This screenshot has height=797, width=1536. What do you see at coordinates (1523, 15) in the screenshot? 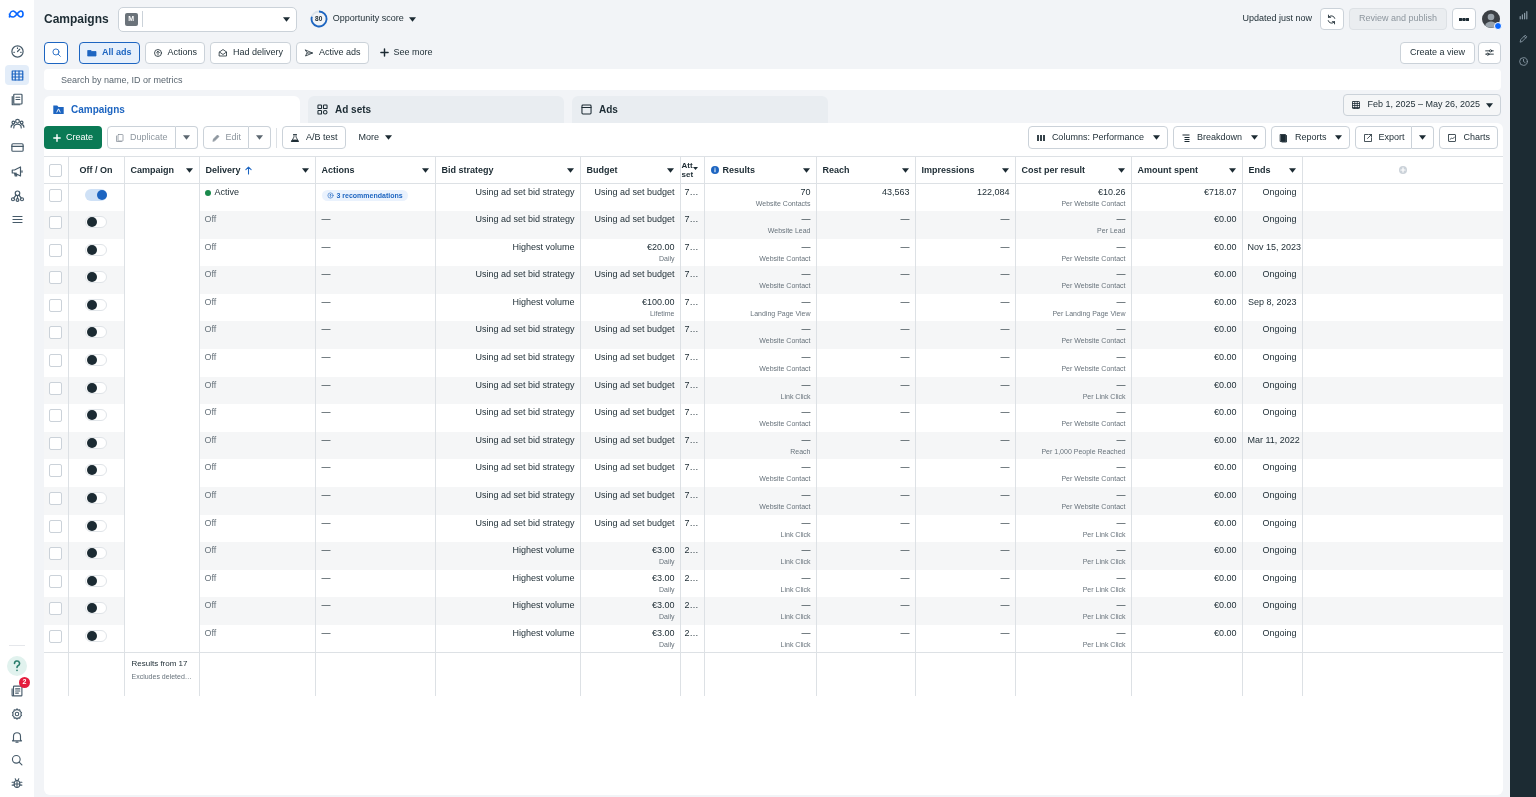
I see `bar-chart-button` at bounding box center [1523, 15].